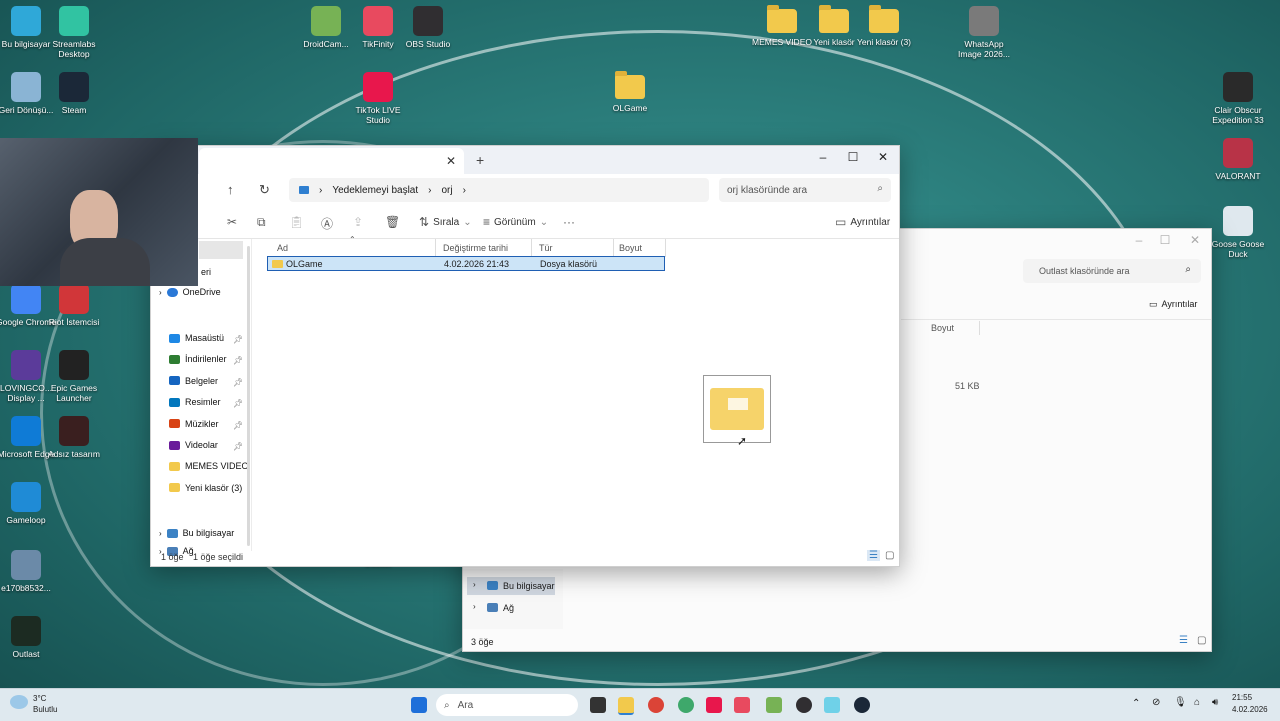  What do you see at coordinates (28, 637) in the screenshot?
I see `desktop-icon: Outlast` at bounding box center [28, 637].